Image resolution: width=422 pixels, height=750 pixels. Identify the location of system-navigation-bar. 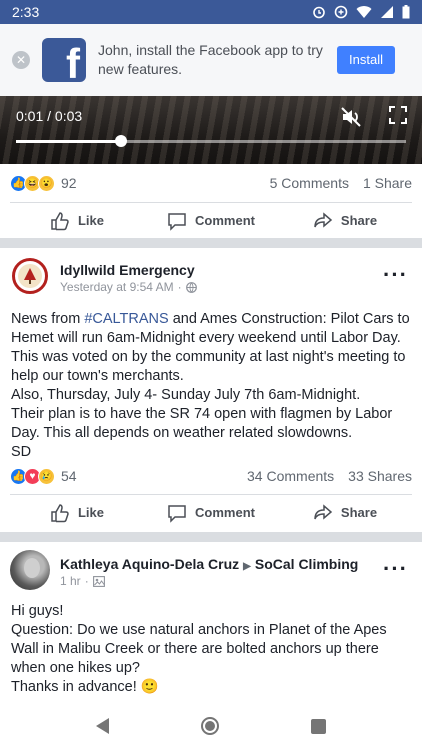
(211, 726).